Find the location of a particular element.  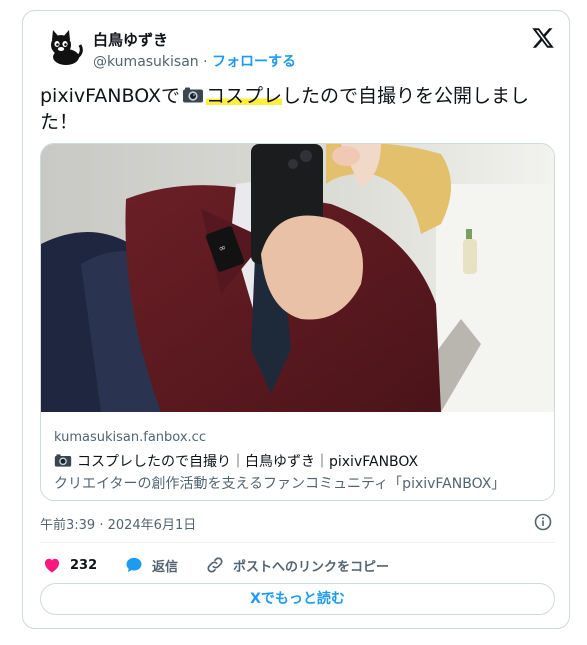

highlighted-word: コスプレ is located at coordinates (243, 96).